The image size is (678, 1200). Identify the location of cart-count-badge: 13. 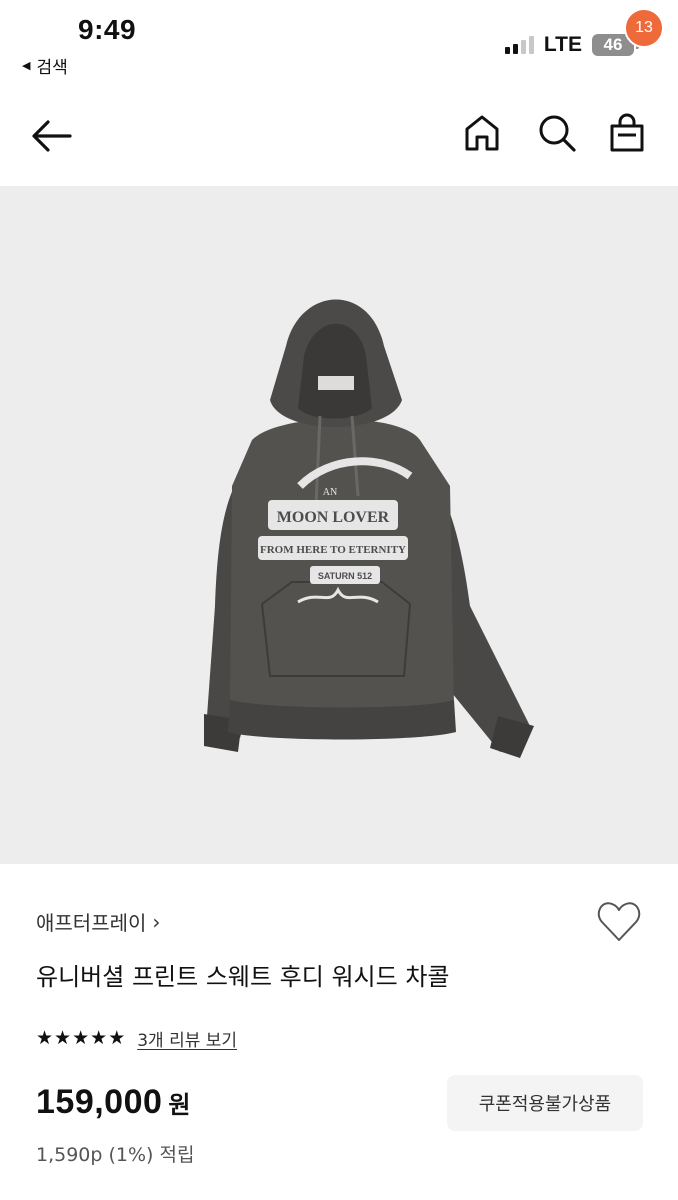
(644, 28).